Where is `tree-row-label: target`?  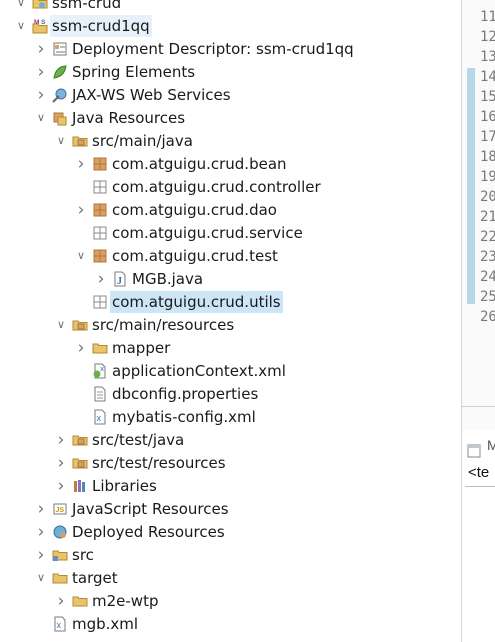
tree-row-label: target is located at coordinates (95, 578).